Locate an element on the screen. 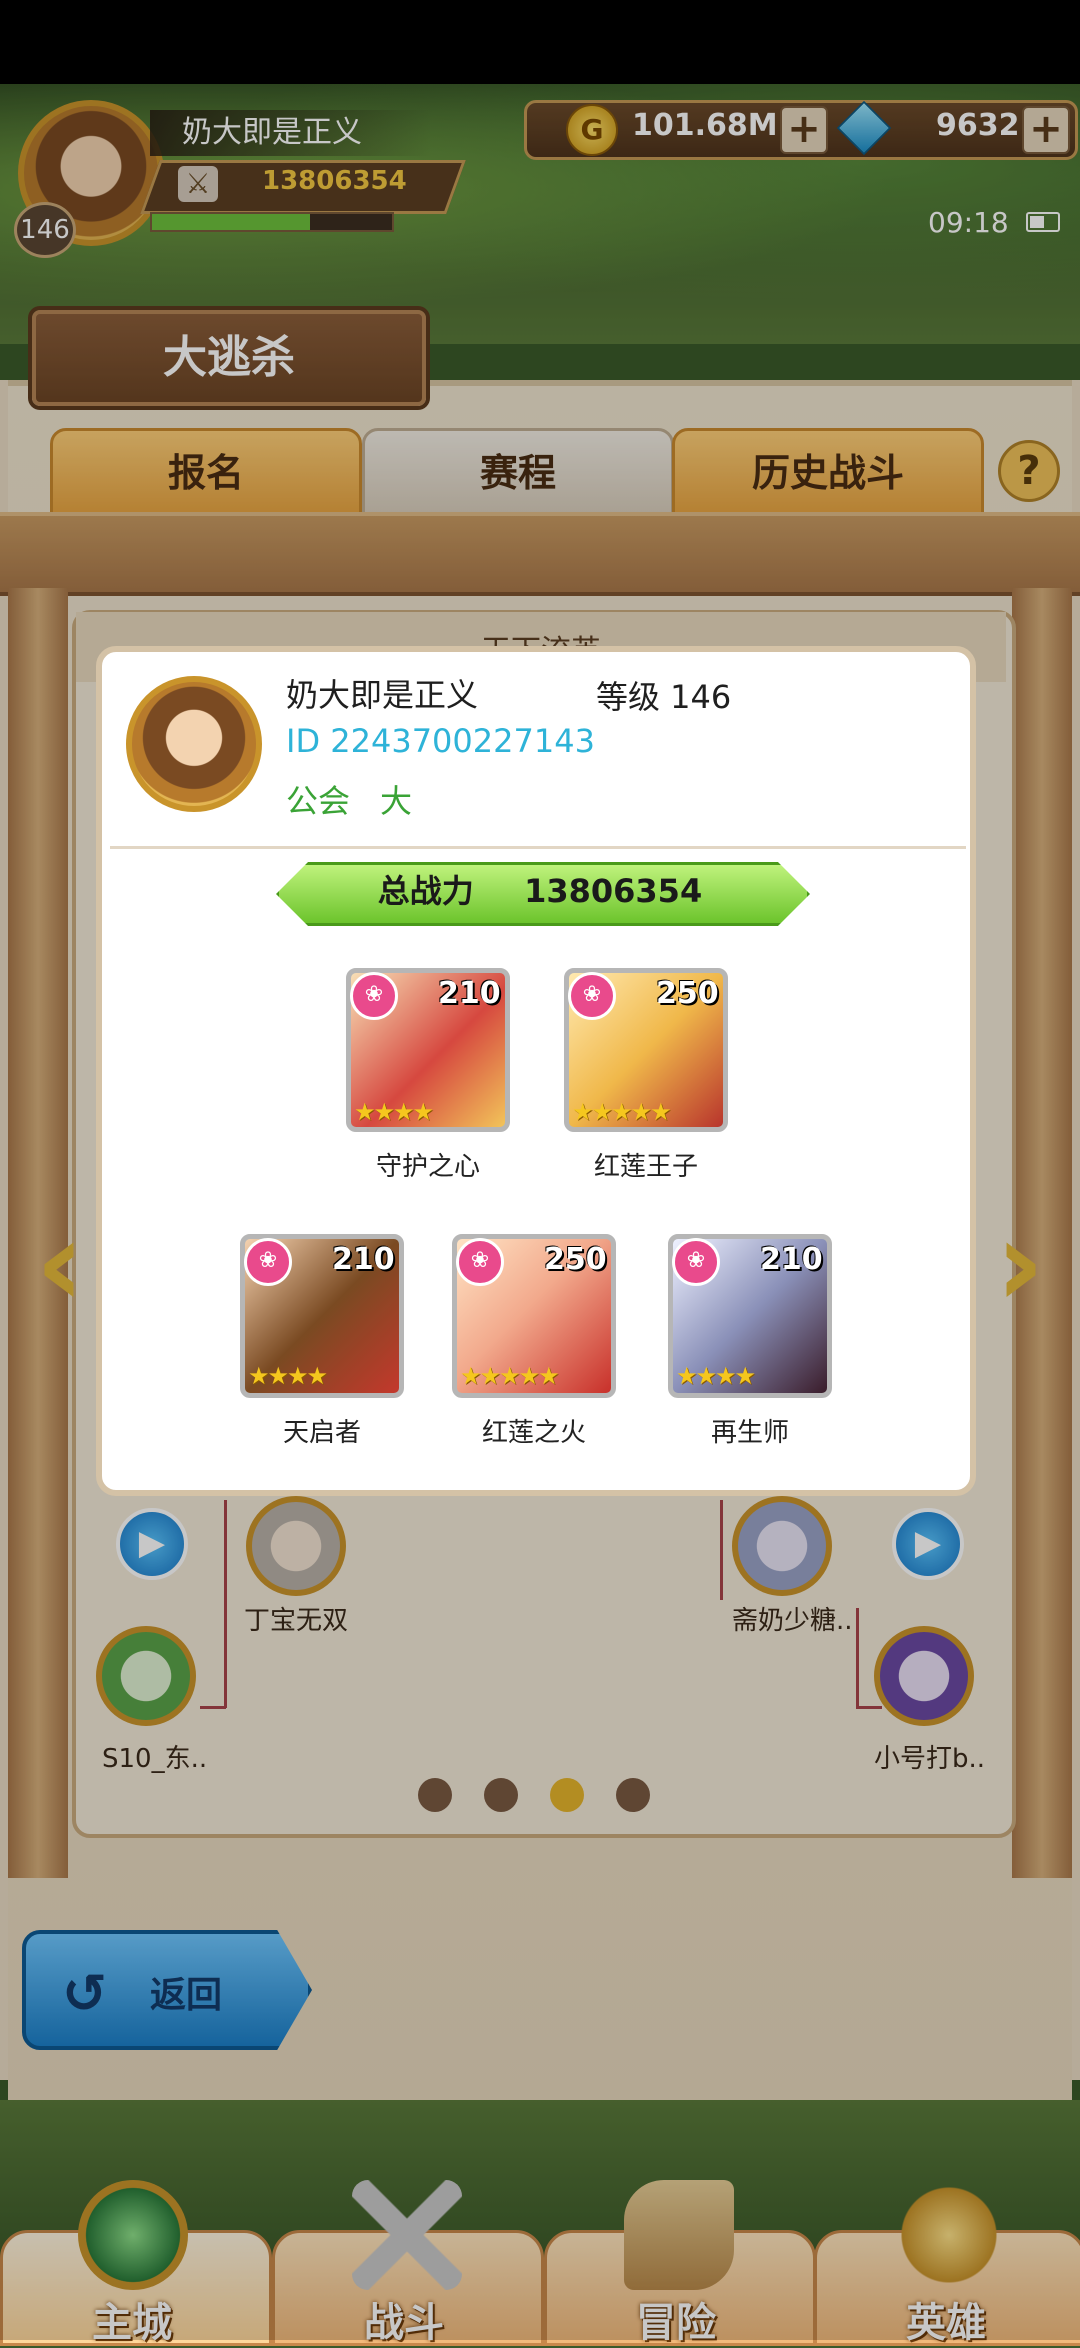 This screenshot has width=1080, height=2348. tab-history: 历史战斗 is located at coordinates (828, 473).